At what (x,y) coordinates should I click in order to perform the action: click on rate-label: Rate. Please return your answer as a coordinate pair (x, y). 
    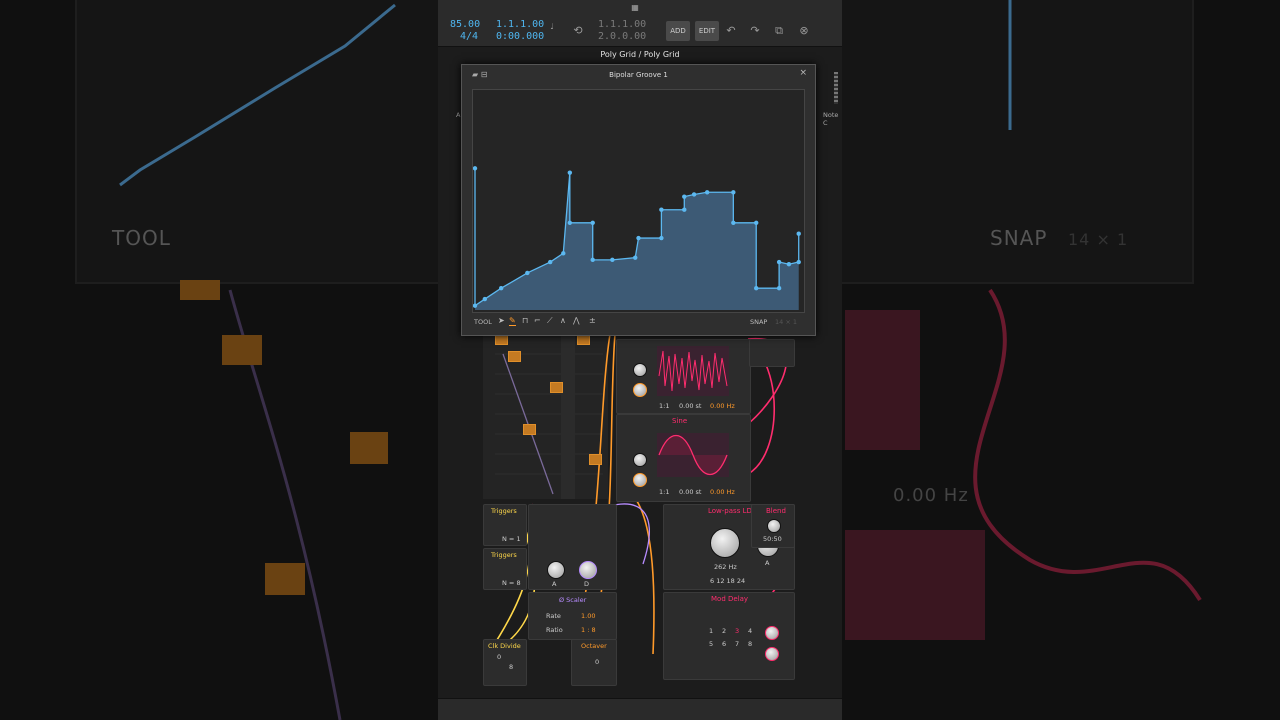
    Looking at the image, I should click on (553, 616).